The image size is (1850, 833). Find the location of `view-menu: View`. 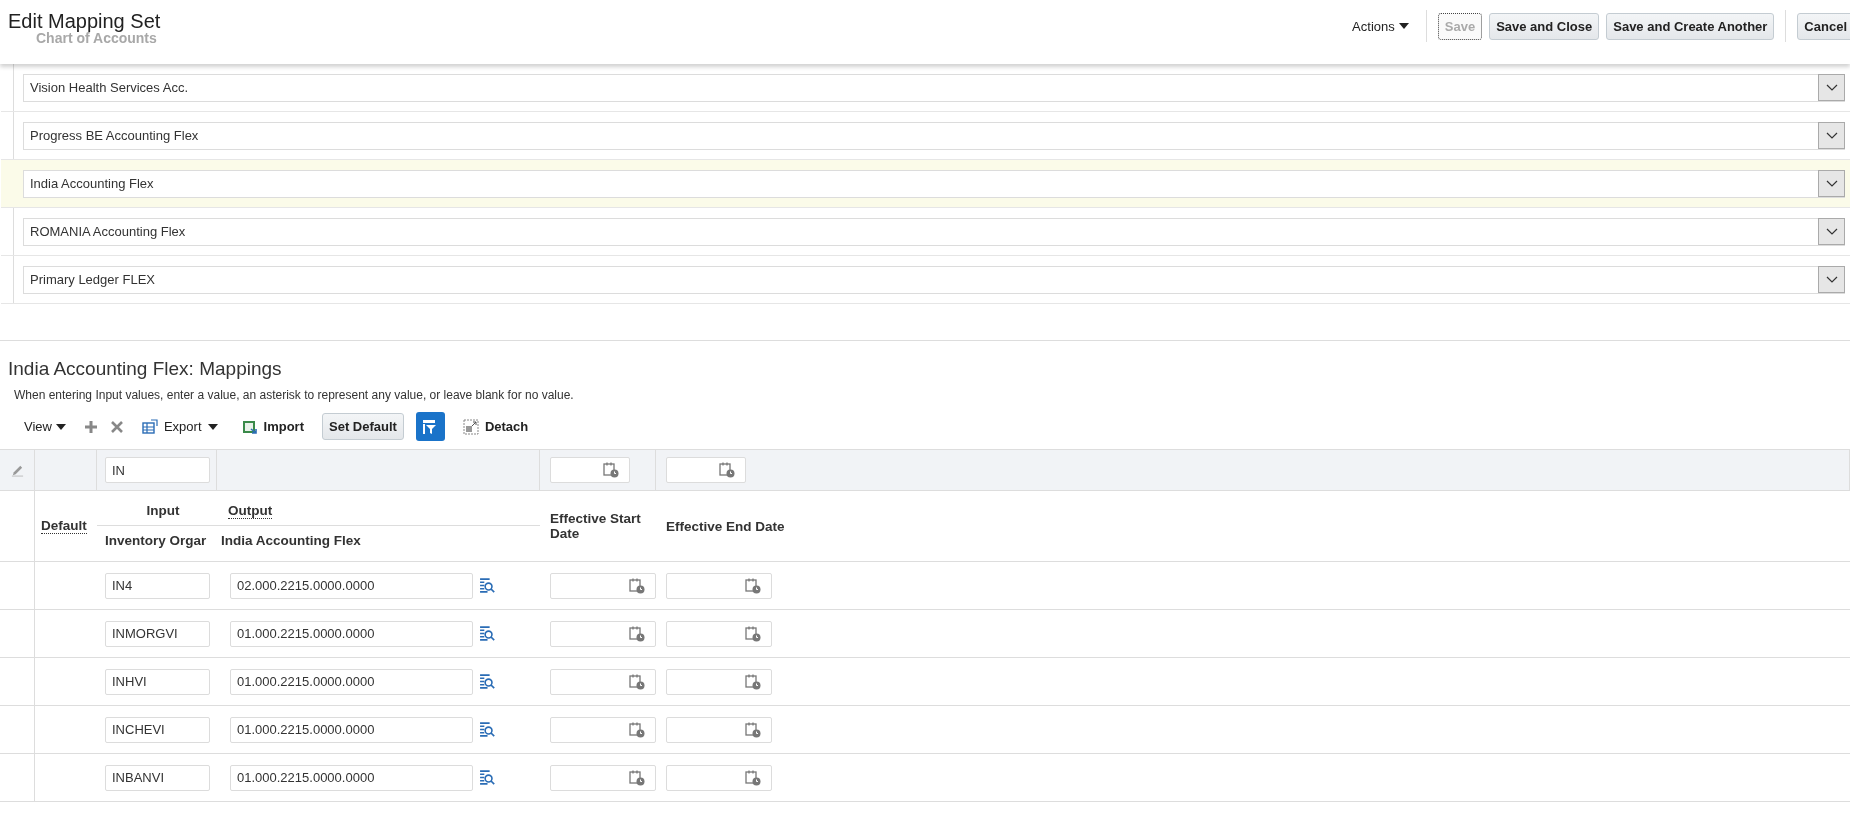

view-menu: View is located at coordinates (45, 426).